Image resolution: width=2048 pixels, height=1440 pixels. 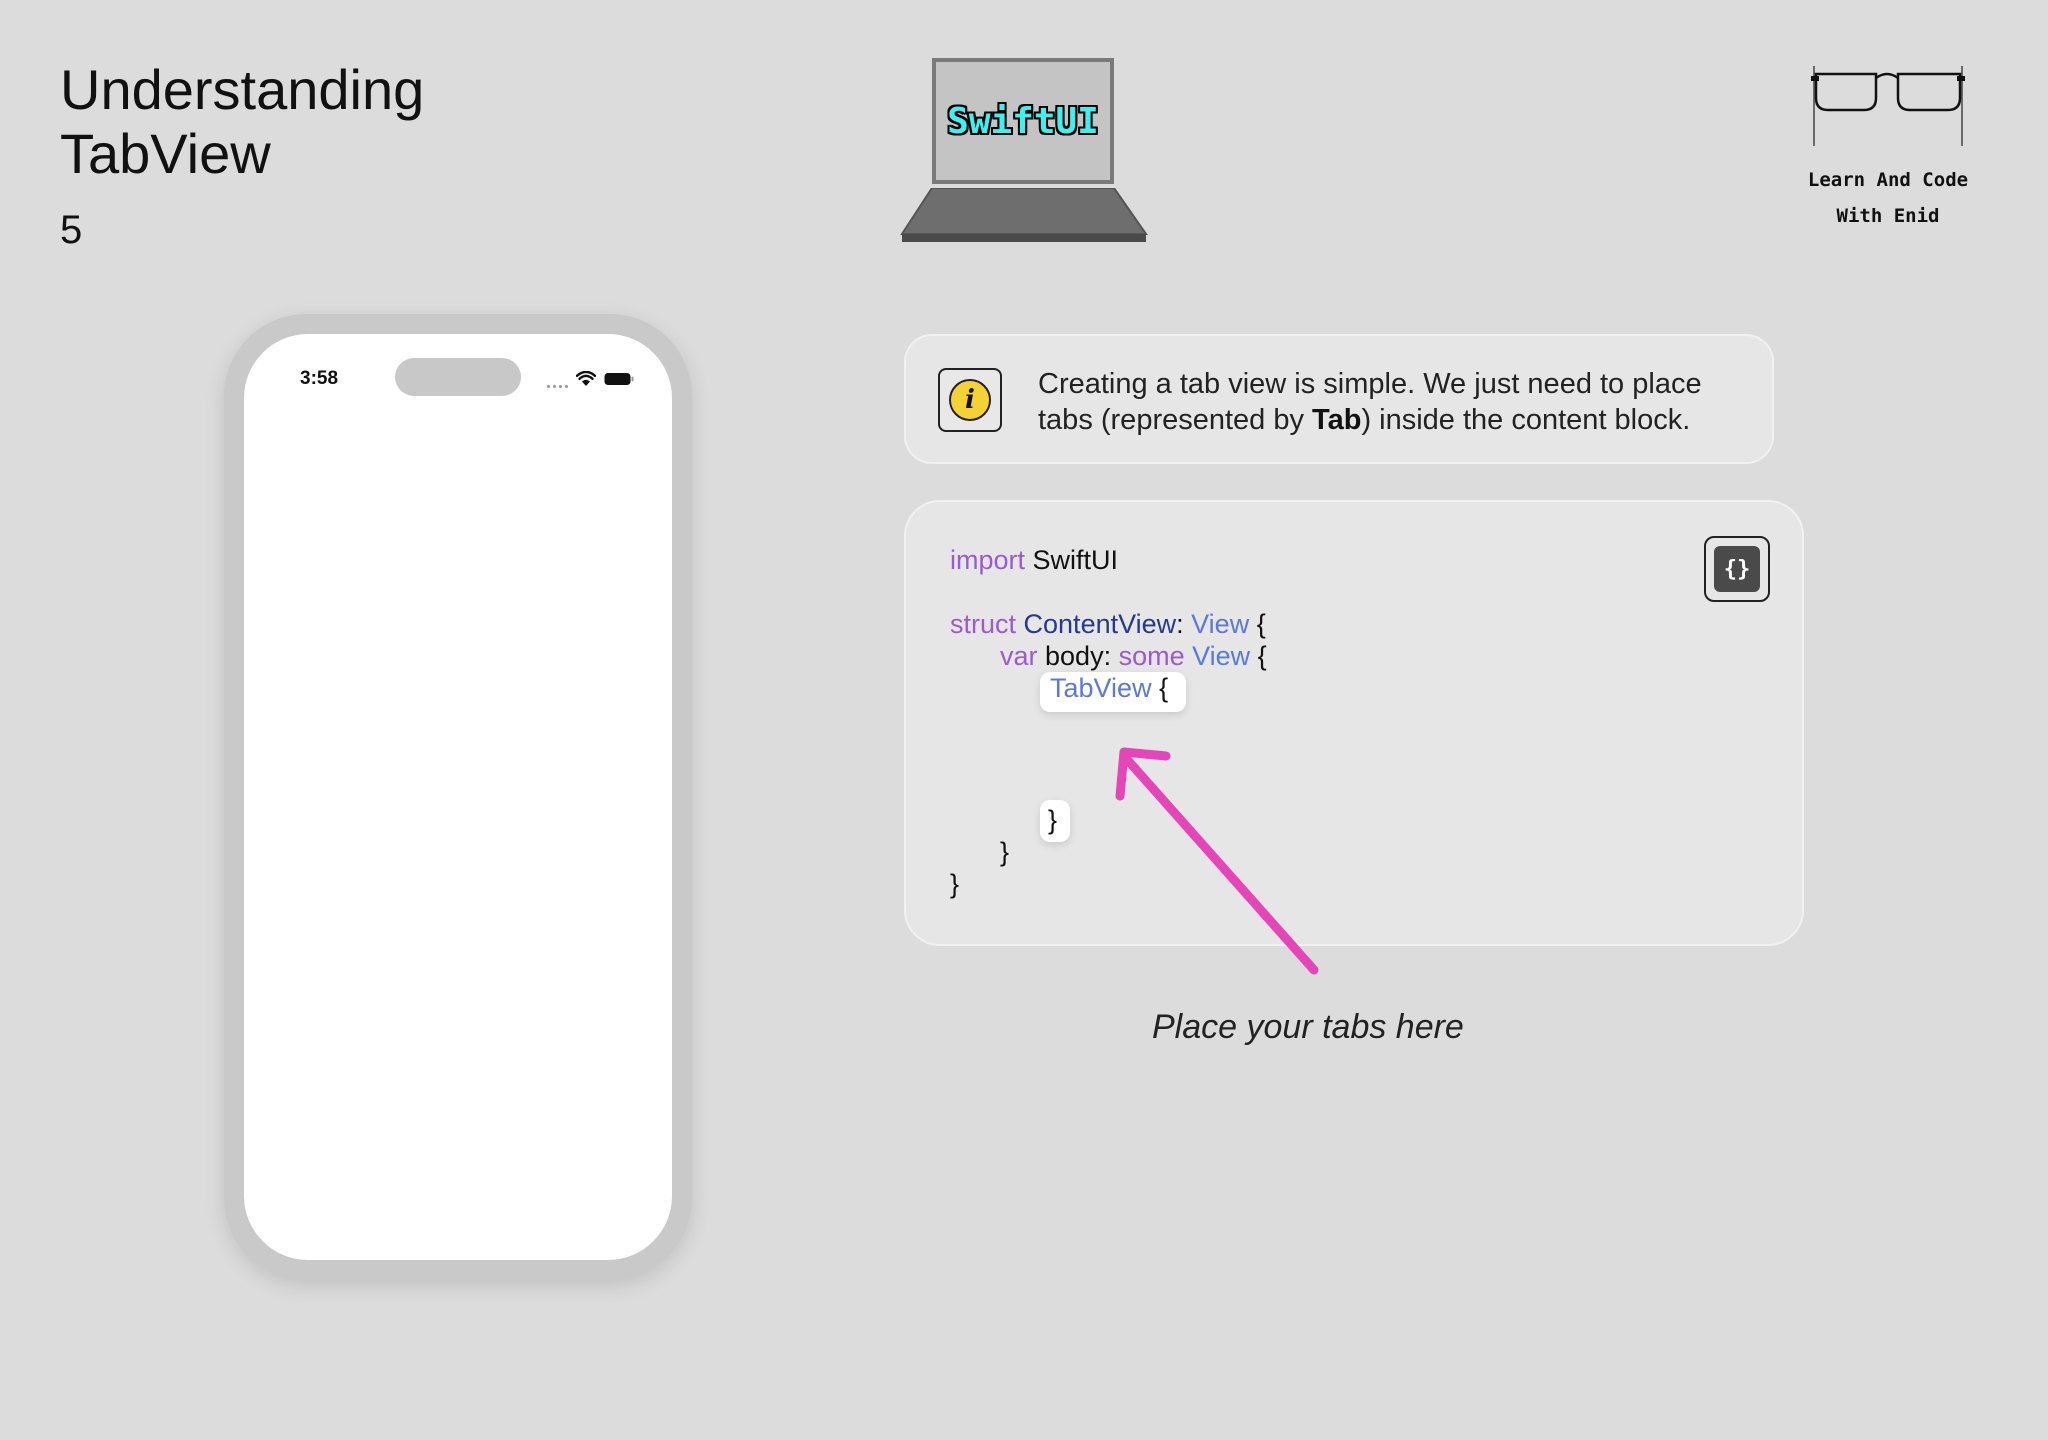 What do you see at coordinates (1888, 149) in the screenshot?
I see `brand-logo: Learn And Code With Enid` at bounding box center [1888, 149].